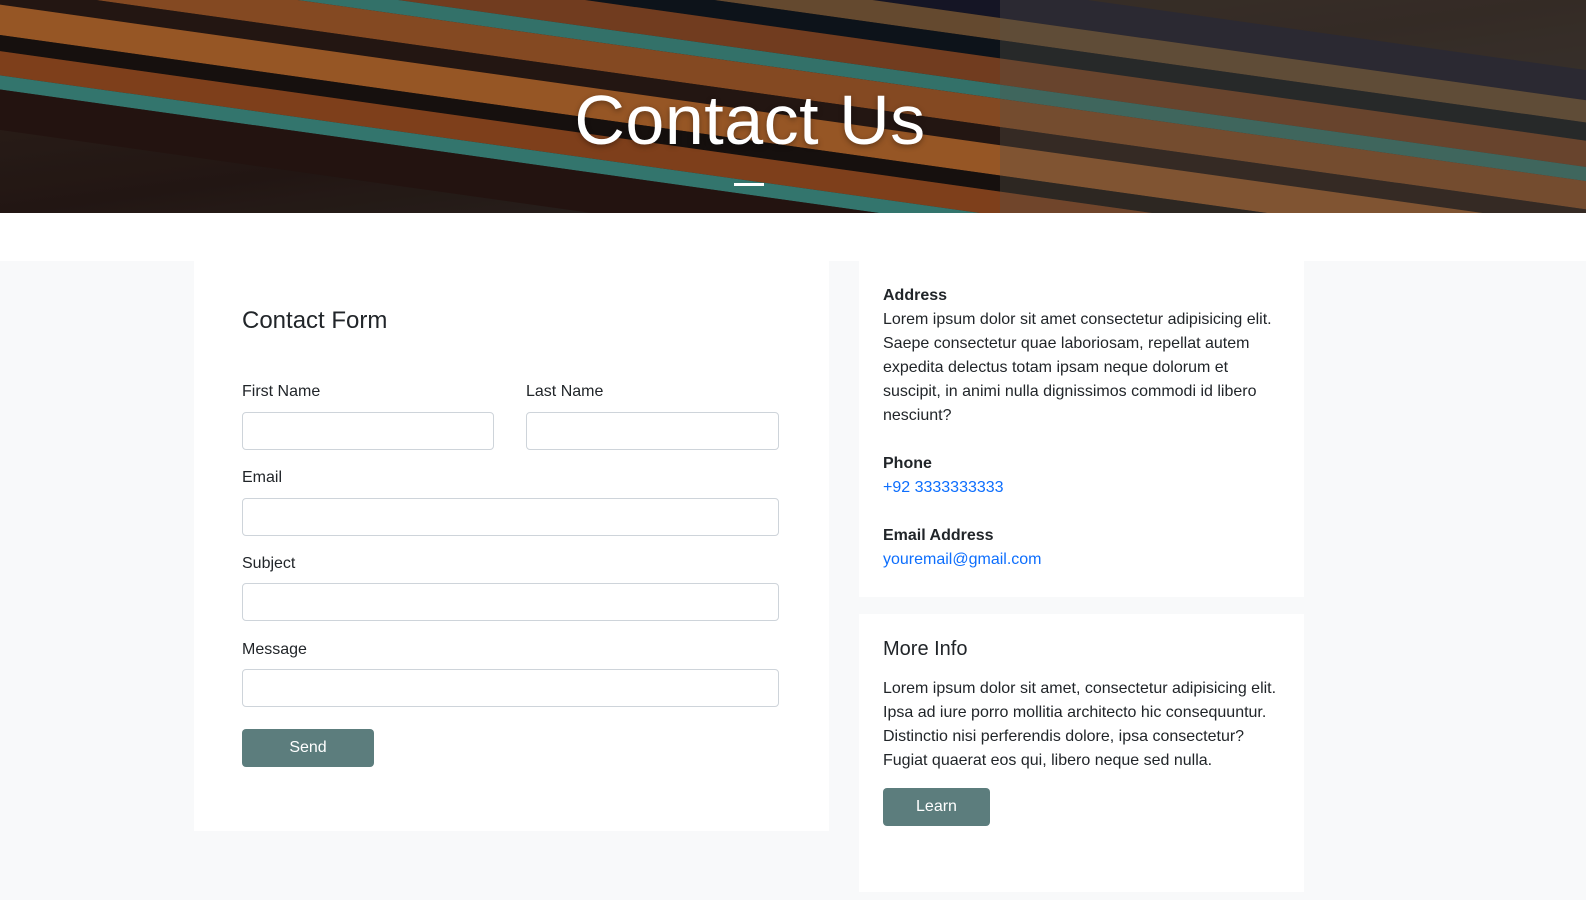 The height and width of the screenshot is (900, 1586). What do you see at coordinates (936, 820) in the screenshot?
I see `learn-more-button: Learn More` at bounding box center [936, 820].